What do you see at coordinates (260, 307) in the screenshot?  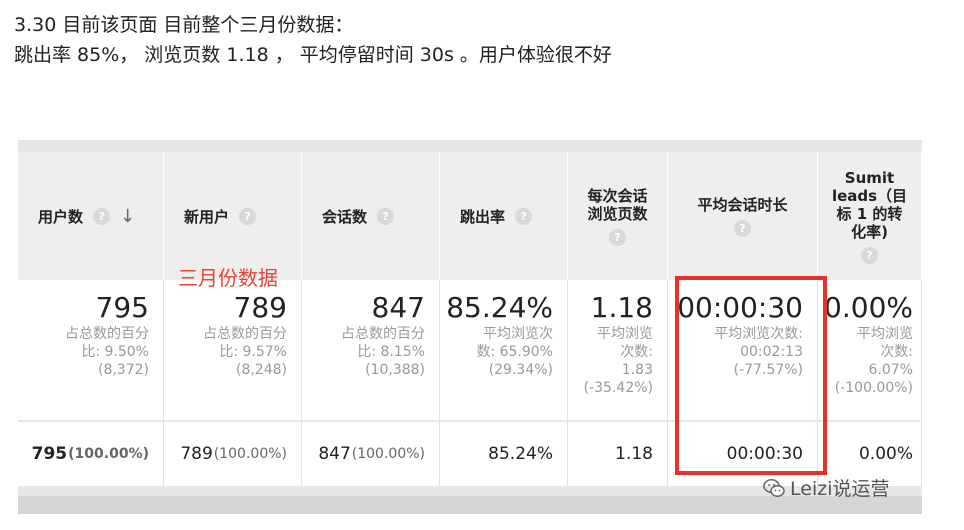 I see `metric-value: 789` at bounding box center [260, 307].